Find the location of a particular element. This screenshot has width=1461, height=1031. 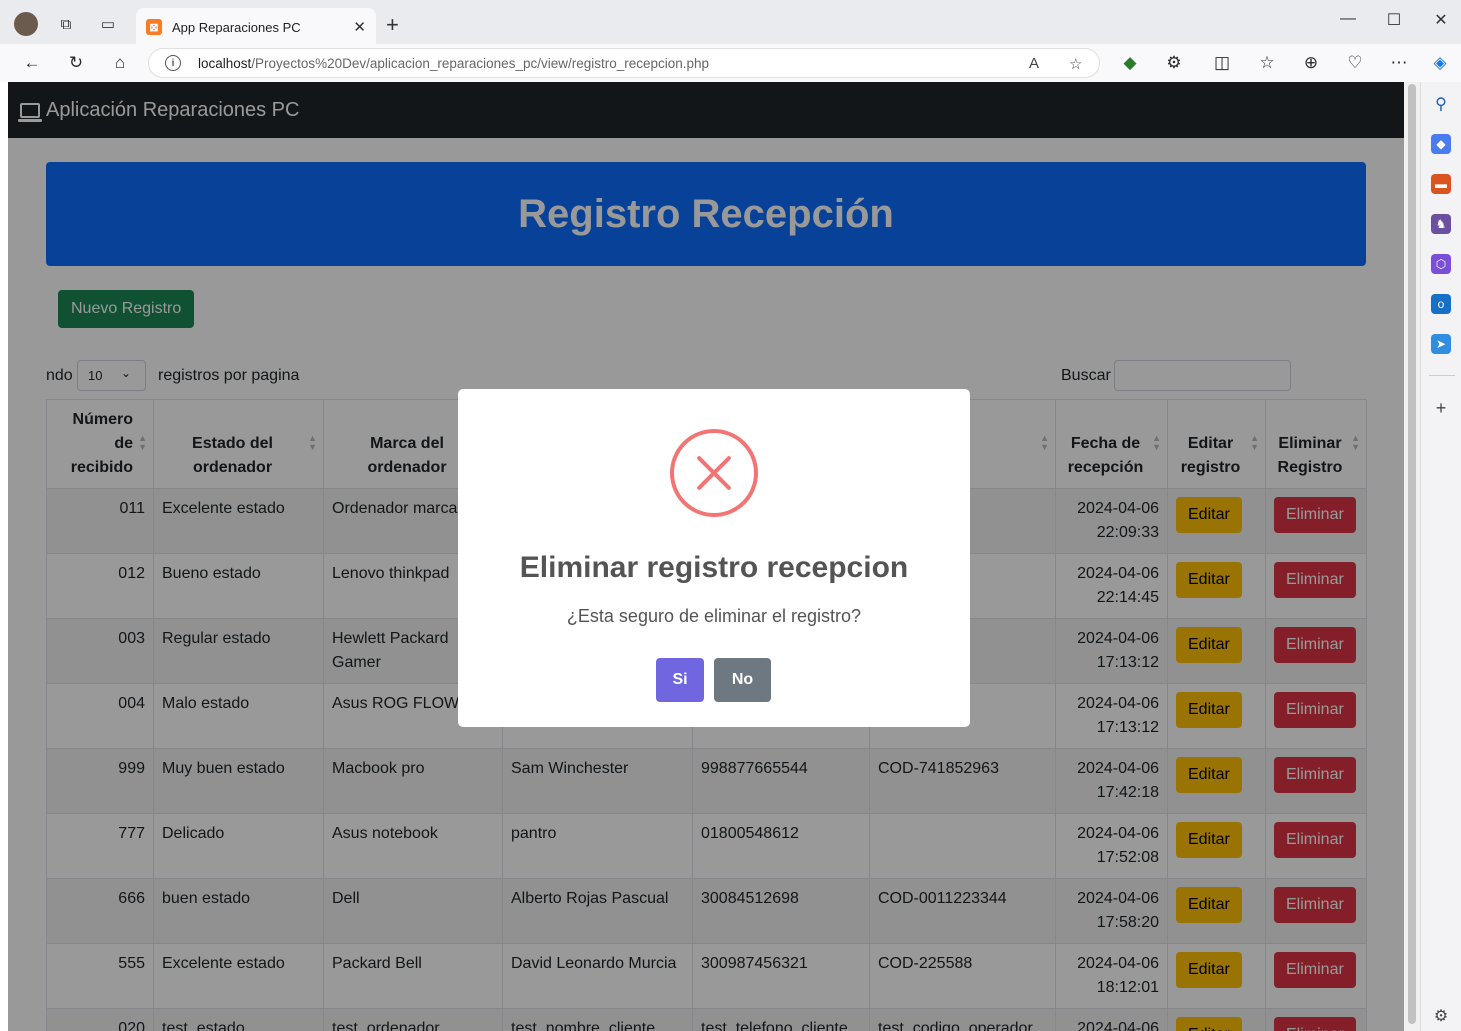

more-options-icon: ⋯ is located at coordinates (1399, 63).